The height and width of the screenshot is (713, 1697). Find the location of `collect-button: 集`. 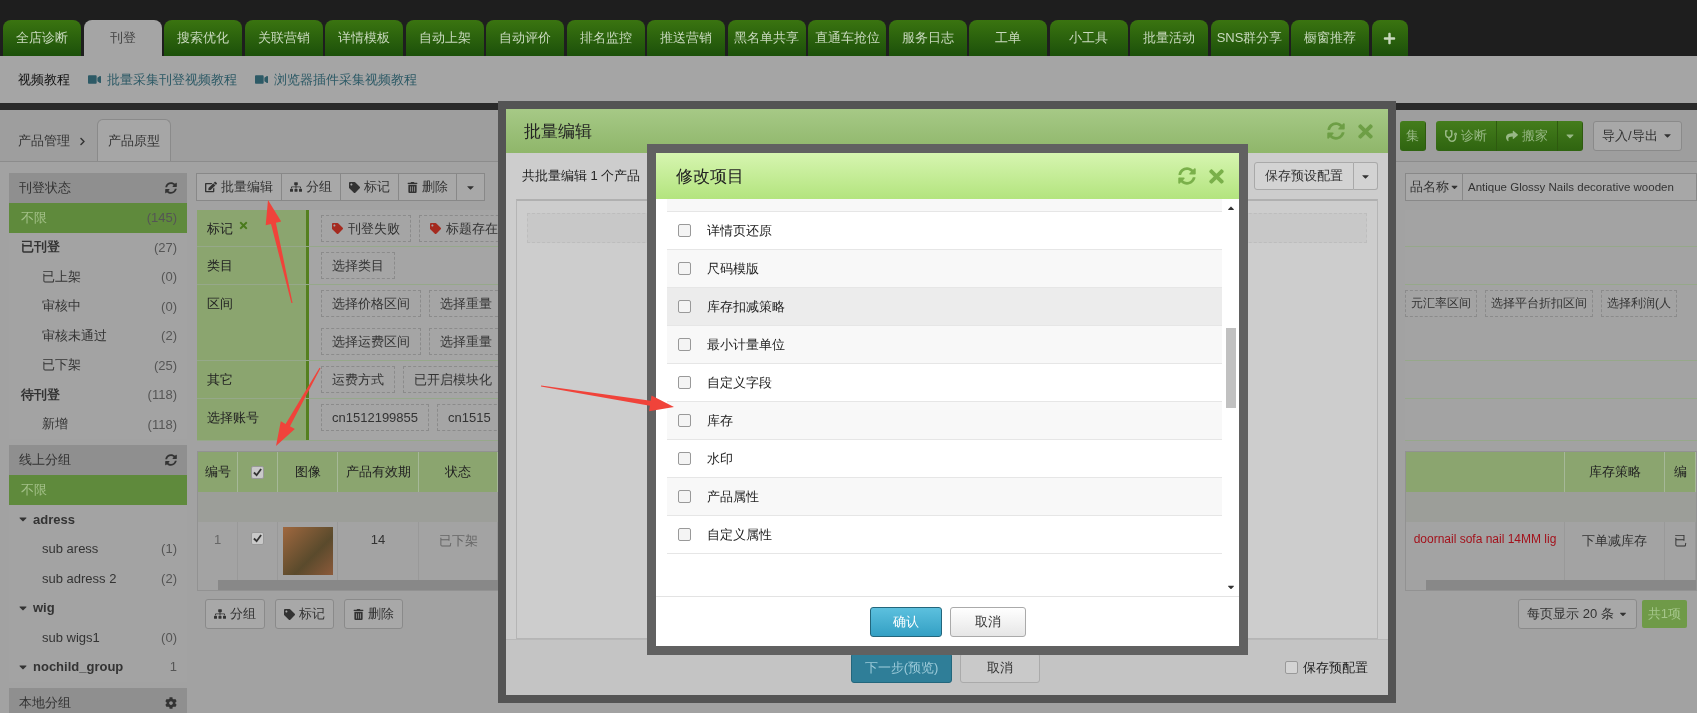

collect-button: 集 is located at coordinates (1413, 135).